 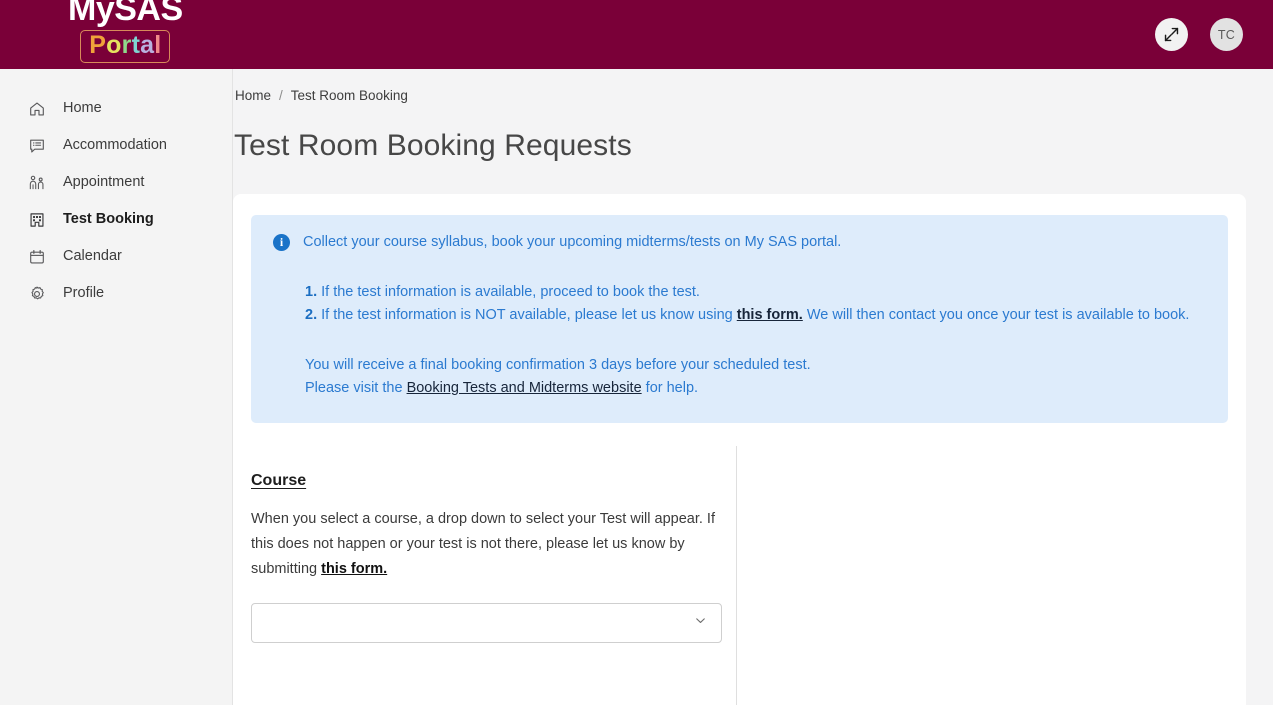 What do you see at coordinates (311, 315) in the screenshot?
I see `step-2-number: 2.` at bounding box center [311, 315].